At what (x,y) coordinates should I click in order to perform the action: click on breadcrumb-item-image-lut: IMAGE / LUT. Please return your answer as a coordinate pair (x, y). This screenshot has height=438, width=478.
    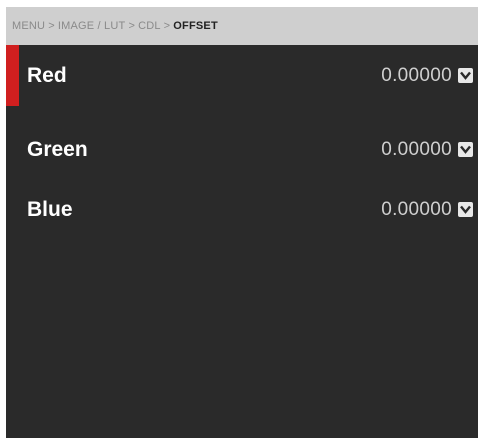
    Looking at the image, I should click on (92, 26).